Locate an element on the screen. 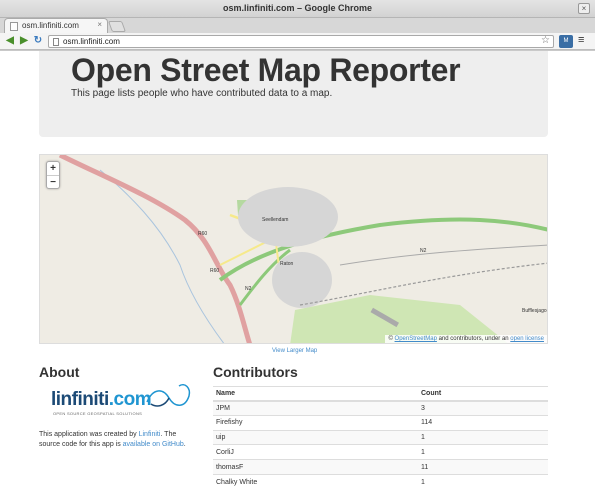 The image size is (595, 489). new-tab-button is located at coordinates (117, 26).